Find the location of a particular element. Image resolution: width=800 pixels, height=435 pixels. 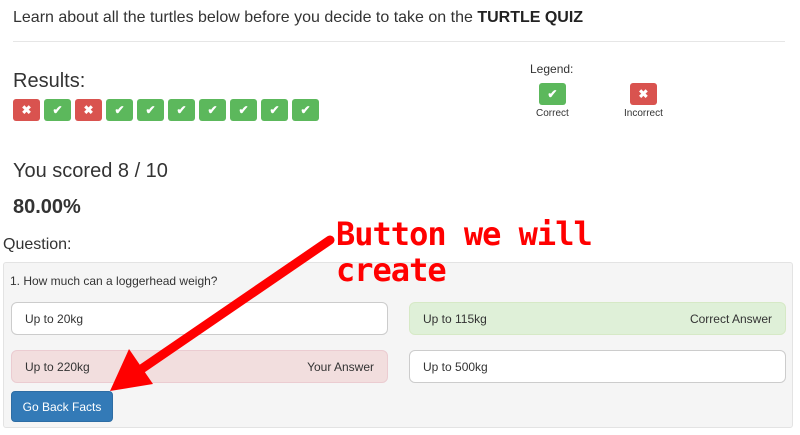

legend-incorrect: ✖ Incorrect is located at coordinates (643, 101).